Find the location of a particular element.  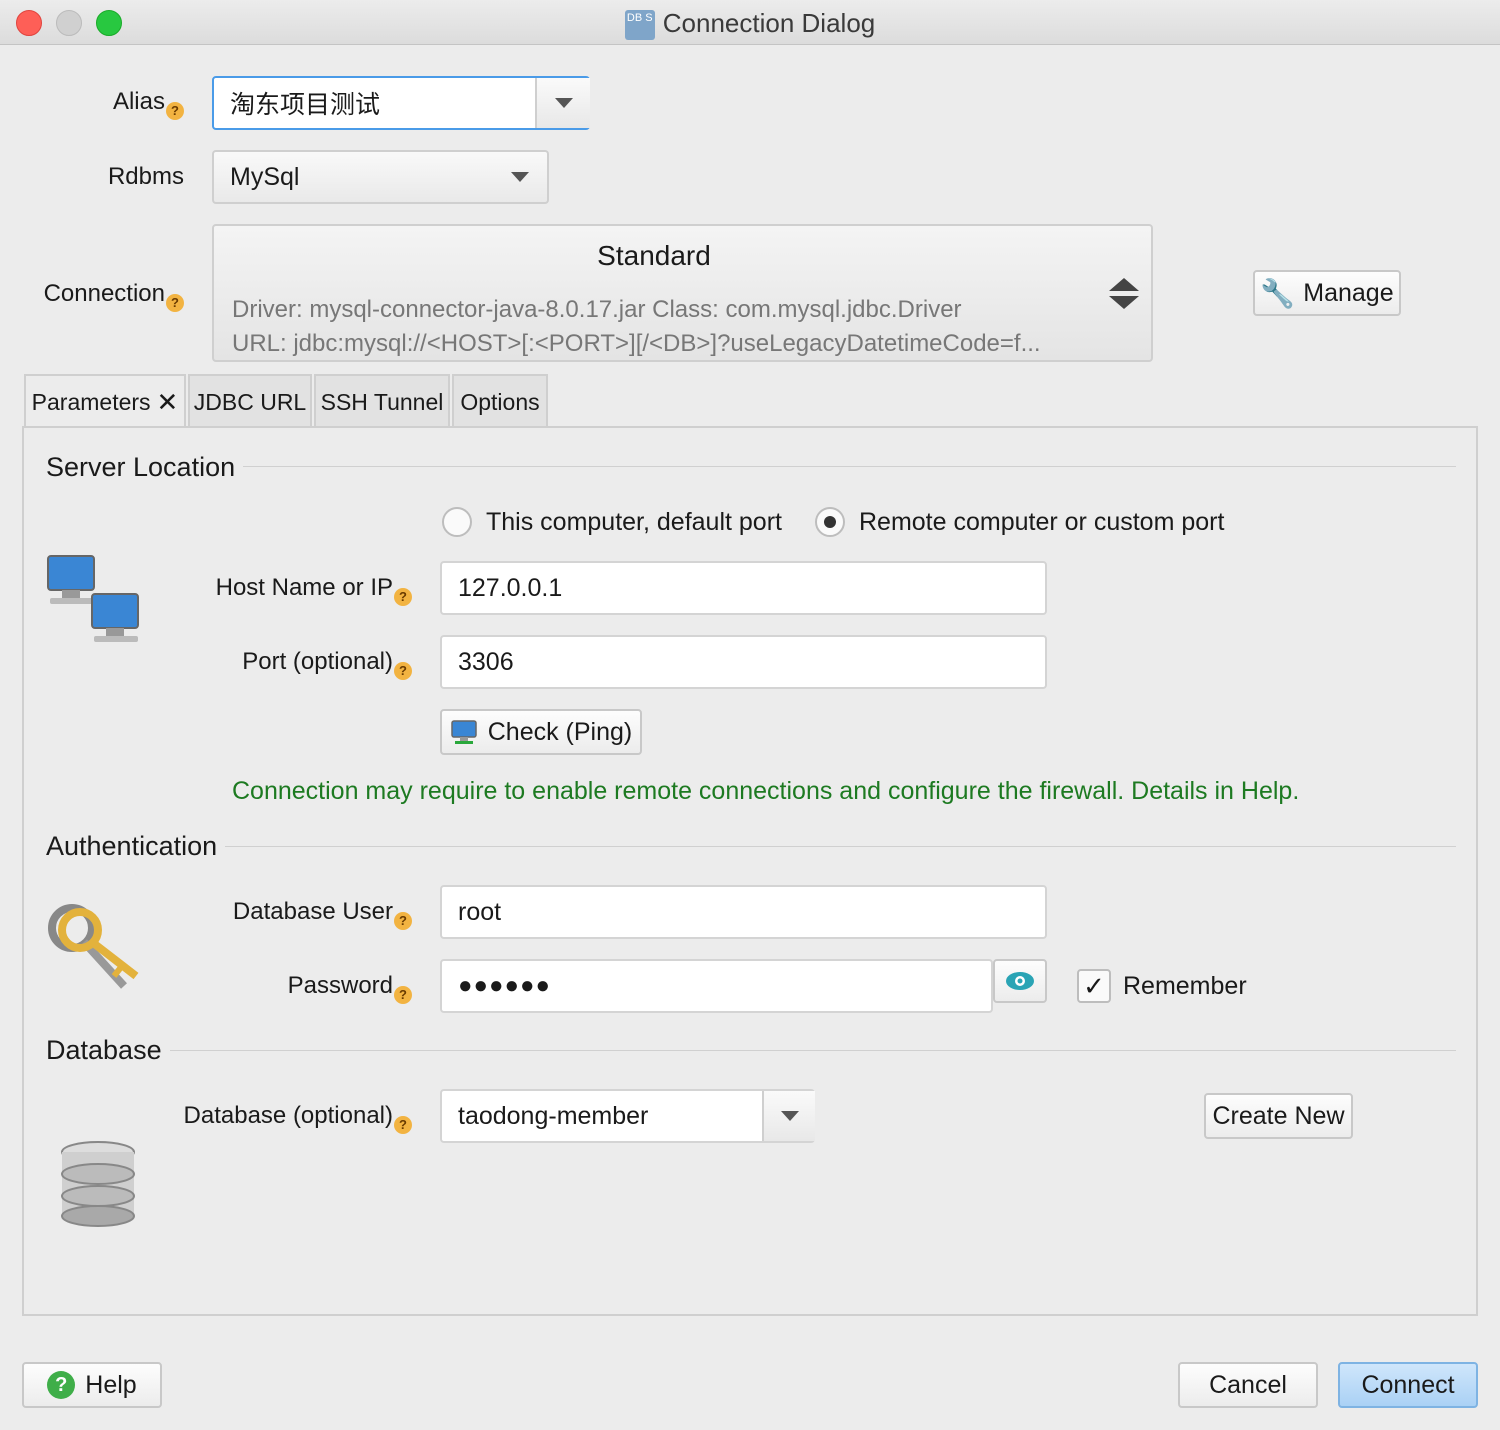

database-heading: Database is located at coordinates (108, 1050).